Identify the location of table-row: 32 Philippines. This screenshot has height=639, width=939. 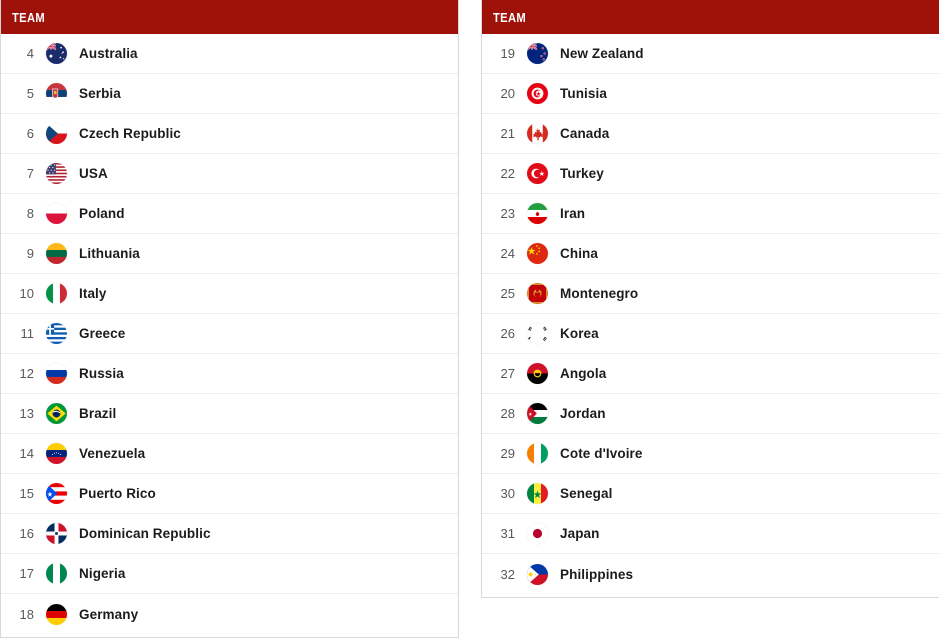
(710, 574).